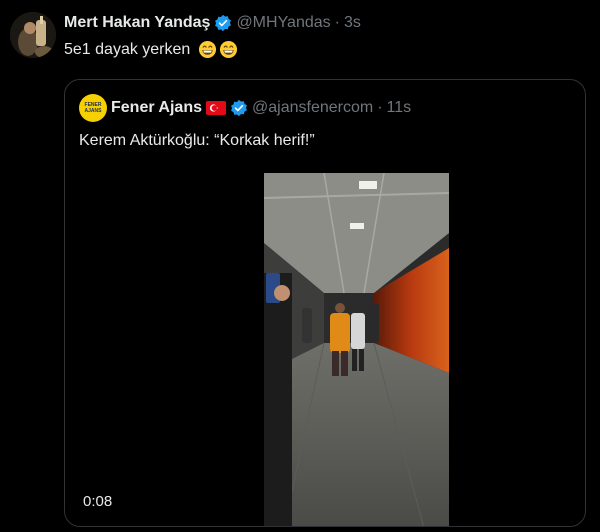 The height and width of the screenshot is (532, 600). What do you see at coordinates (352, 23) in the screenshot?
I see `tweet-time: 3s` at bounding box center [352, 23].